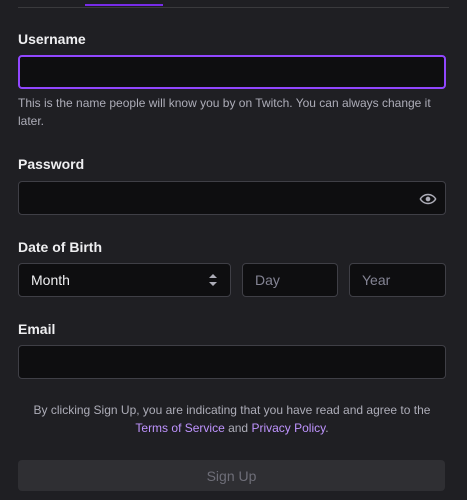 This screenshot has height=500, width=467. What do you see at coordinates (231, 475) in the screenshot?
I see `sign-up-button: Sign Up` at bounding box center [231, 475].